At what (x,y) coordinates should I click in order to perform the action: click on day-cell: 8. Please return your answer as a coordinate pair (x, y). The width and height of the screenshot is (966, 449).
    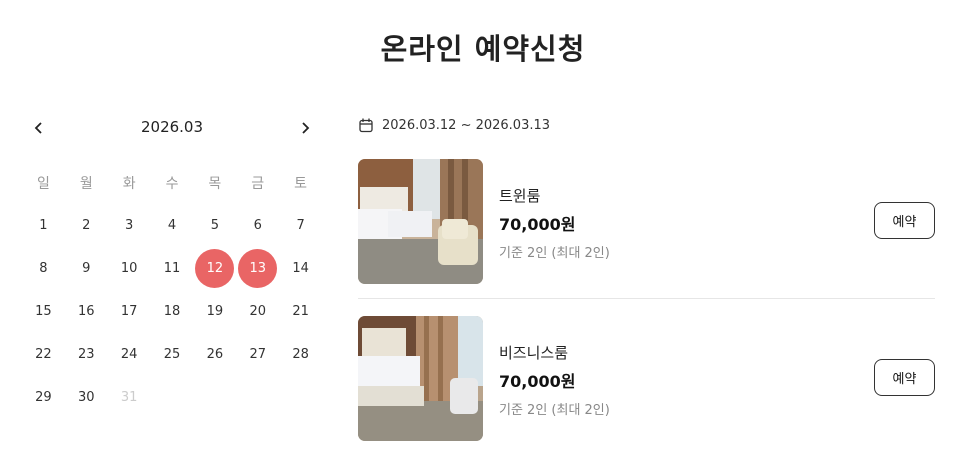
    Looking at the image, I should click on (43, 268).